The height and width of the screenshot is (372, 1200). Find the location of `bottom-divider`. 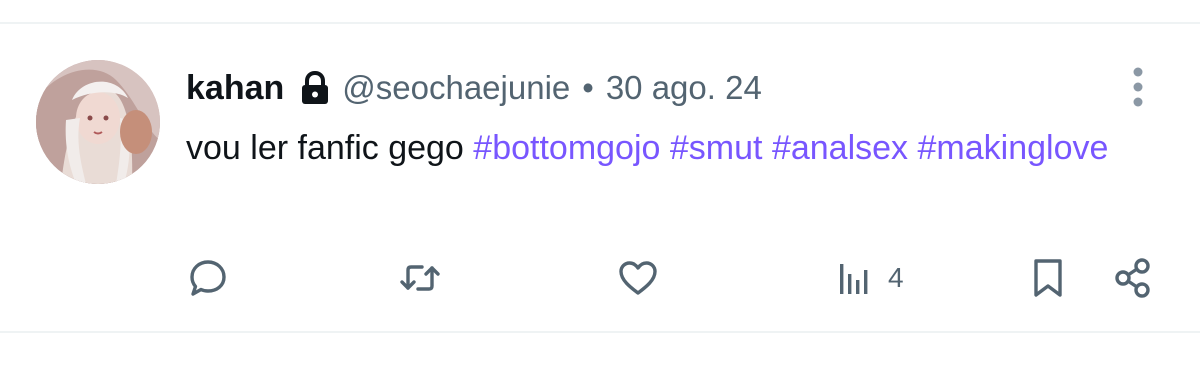

bottom-divider is located at coordinates (600, 332).